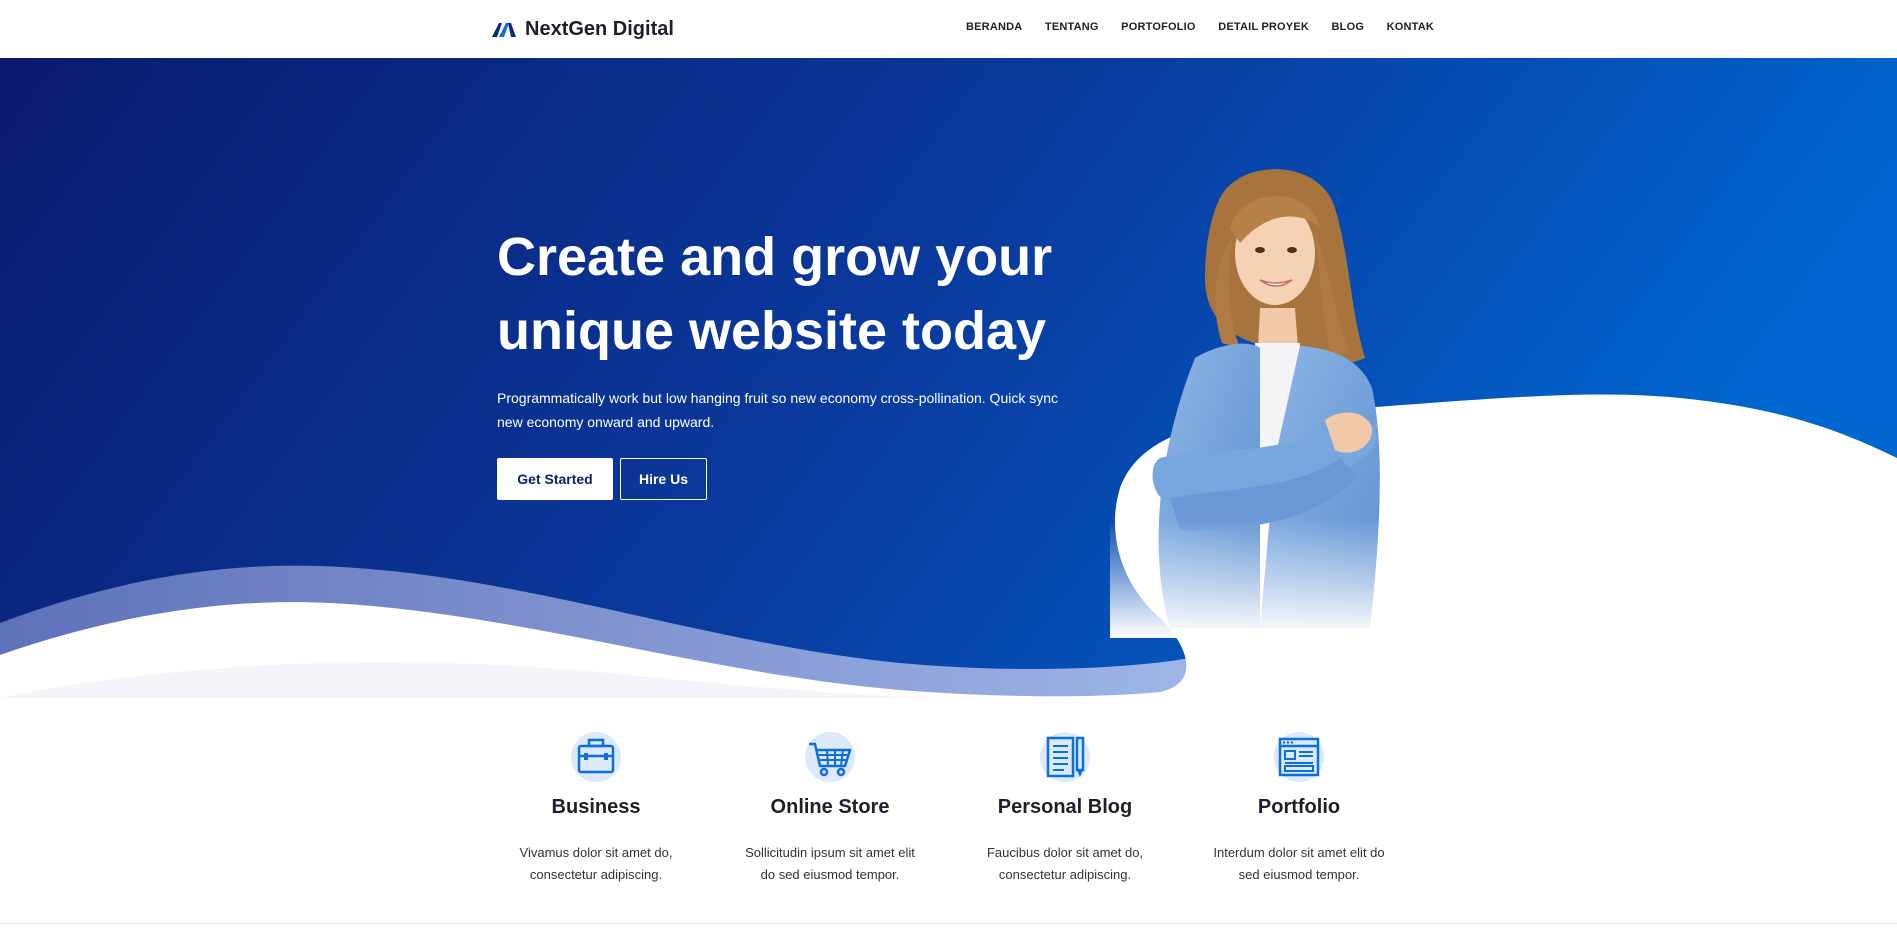 Image resolution: width=1897 pixels, height=929 pixels. I want to click on feature-title: Personal Blog, so click(1065, 807).